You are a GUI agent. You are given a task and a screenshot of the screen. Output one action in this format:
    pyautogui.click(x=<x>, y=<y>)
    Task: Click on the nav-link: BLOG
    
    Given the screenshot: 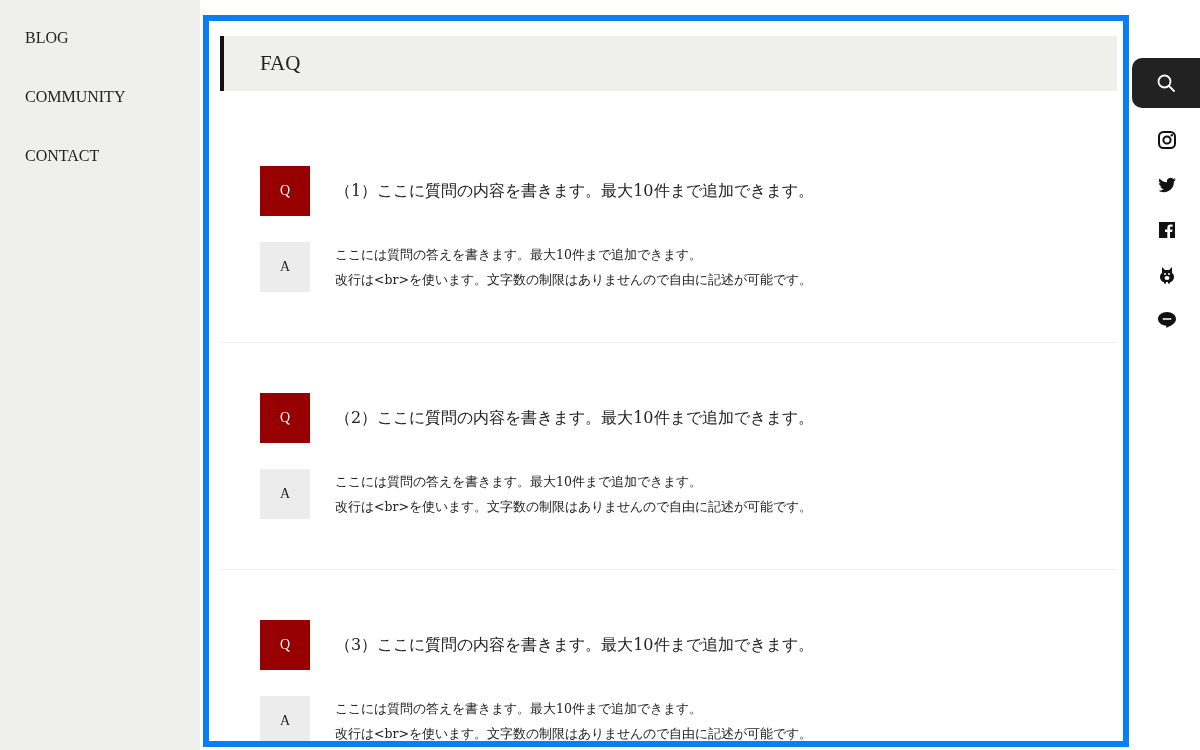 What is the action you would take?
    pyautogui.click(x=47, y=37)
    